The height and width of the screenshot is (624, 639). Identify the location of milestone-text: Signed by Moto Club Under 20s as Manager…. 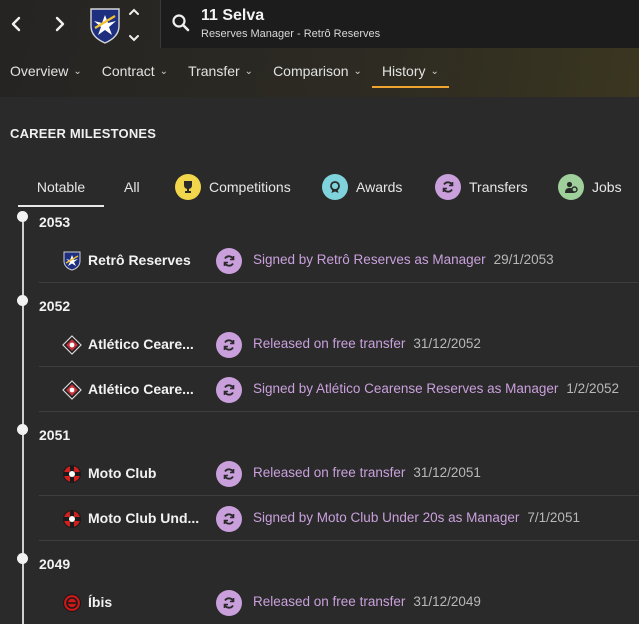
(416, 517).